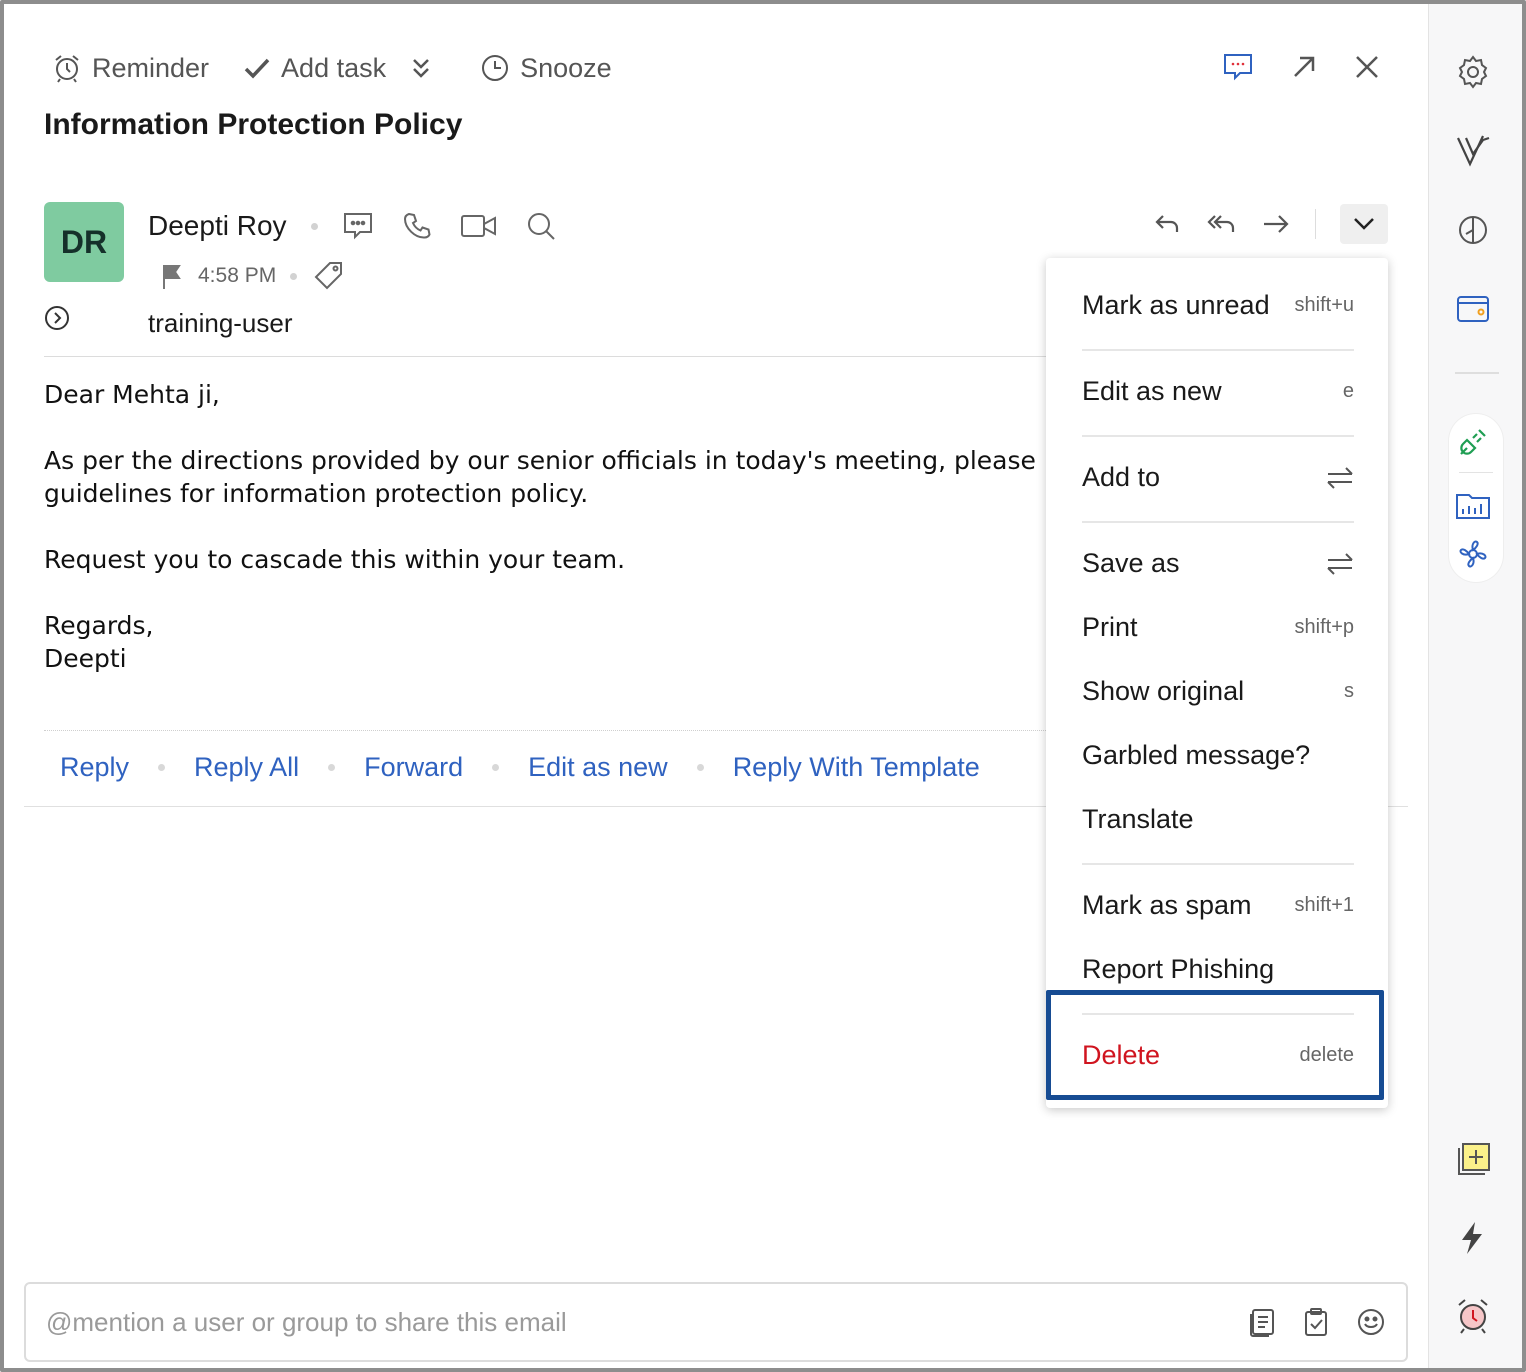 This screenshot has width=1526, height=1372. I want to click on menu-item-report-phishing: Report Phishing, so click(1218, 969).